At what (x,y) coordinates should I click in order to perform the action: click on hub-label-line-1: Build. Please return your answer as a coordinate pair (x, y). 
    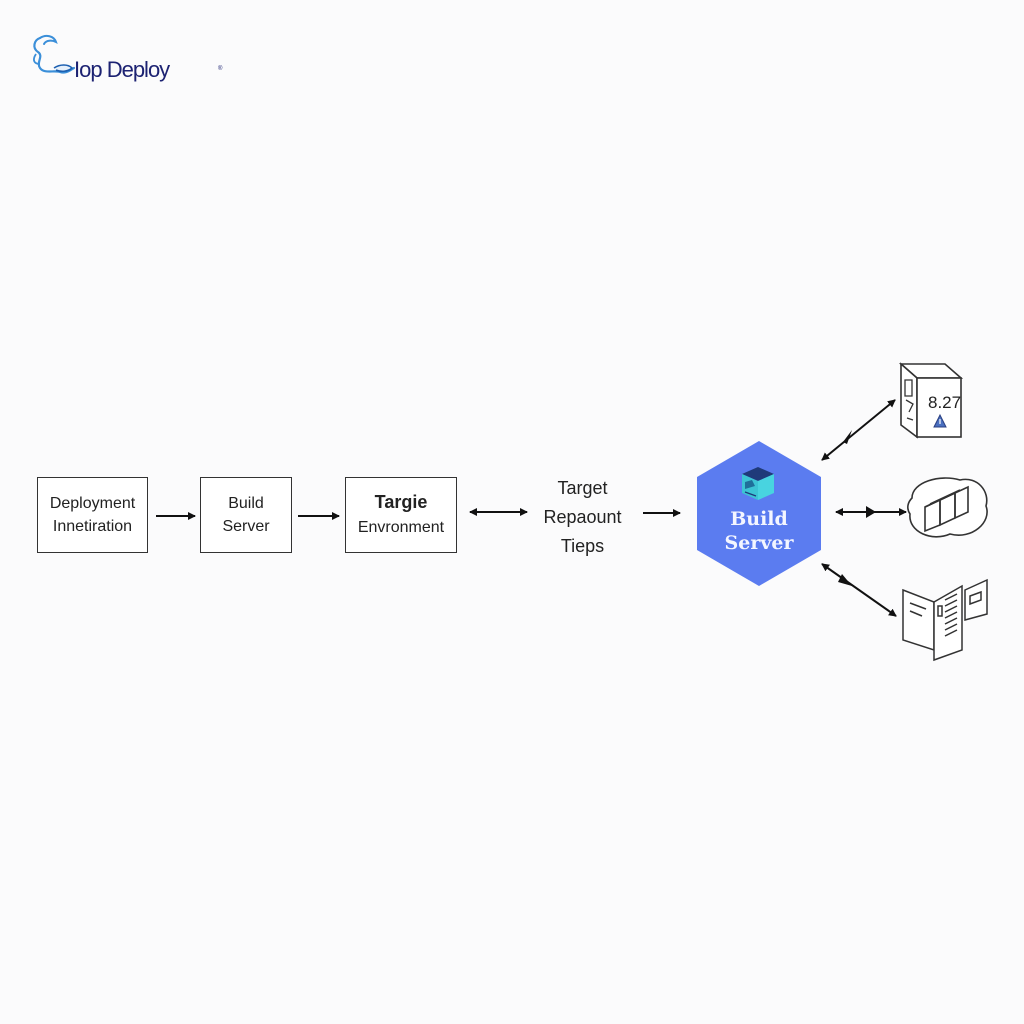
    Looking at the image, I should click on (759, 519).